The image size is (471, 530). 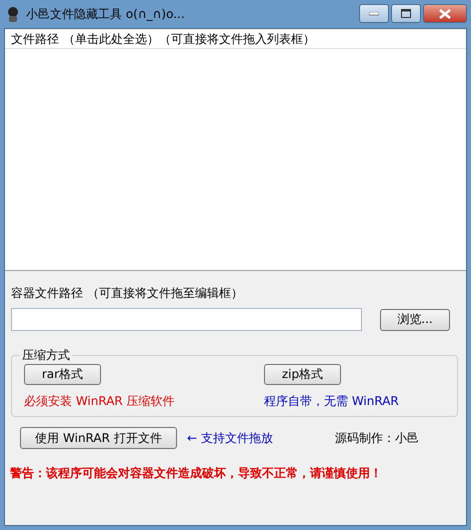 What do you see at coordinates (376, 438) in the screenshot?
I see `credit-text: 源码制作：小邑` at bounding box center [376, 438].